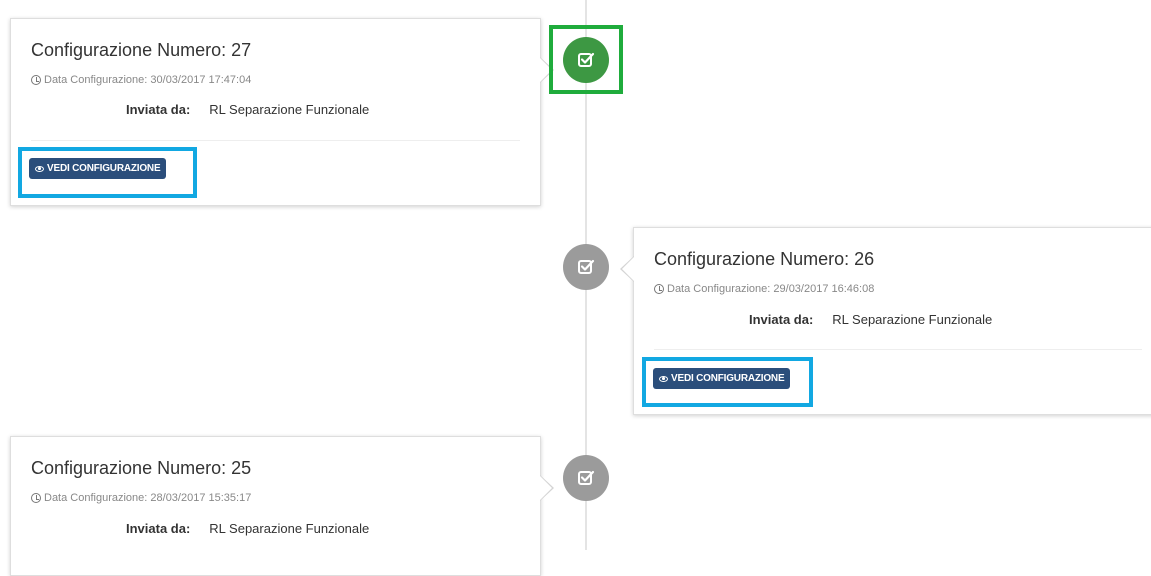 The image size is (1151, 576). What do you see at coordinates (771, 289) in the screenshot?
I see `date-text: Data Configurazione: 29/03/2017 16:46:08` at bounding box center [771, 289].